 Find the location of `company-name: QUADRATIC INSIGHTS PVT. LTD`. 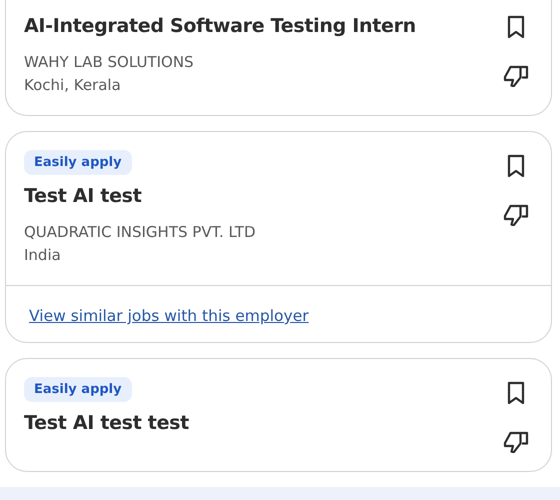

company-name: QUADRATIC INSIGHTS PVT. LTD is located at coordinates (140, 232).